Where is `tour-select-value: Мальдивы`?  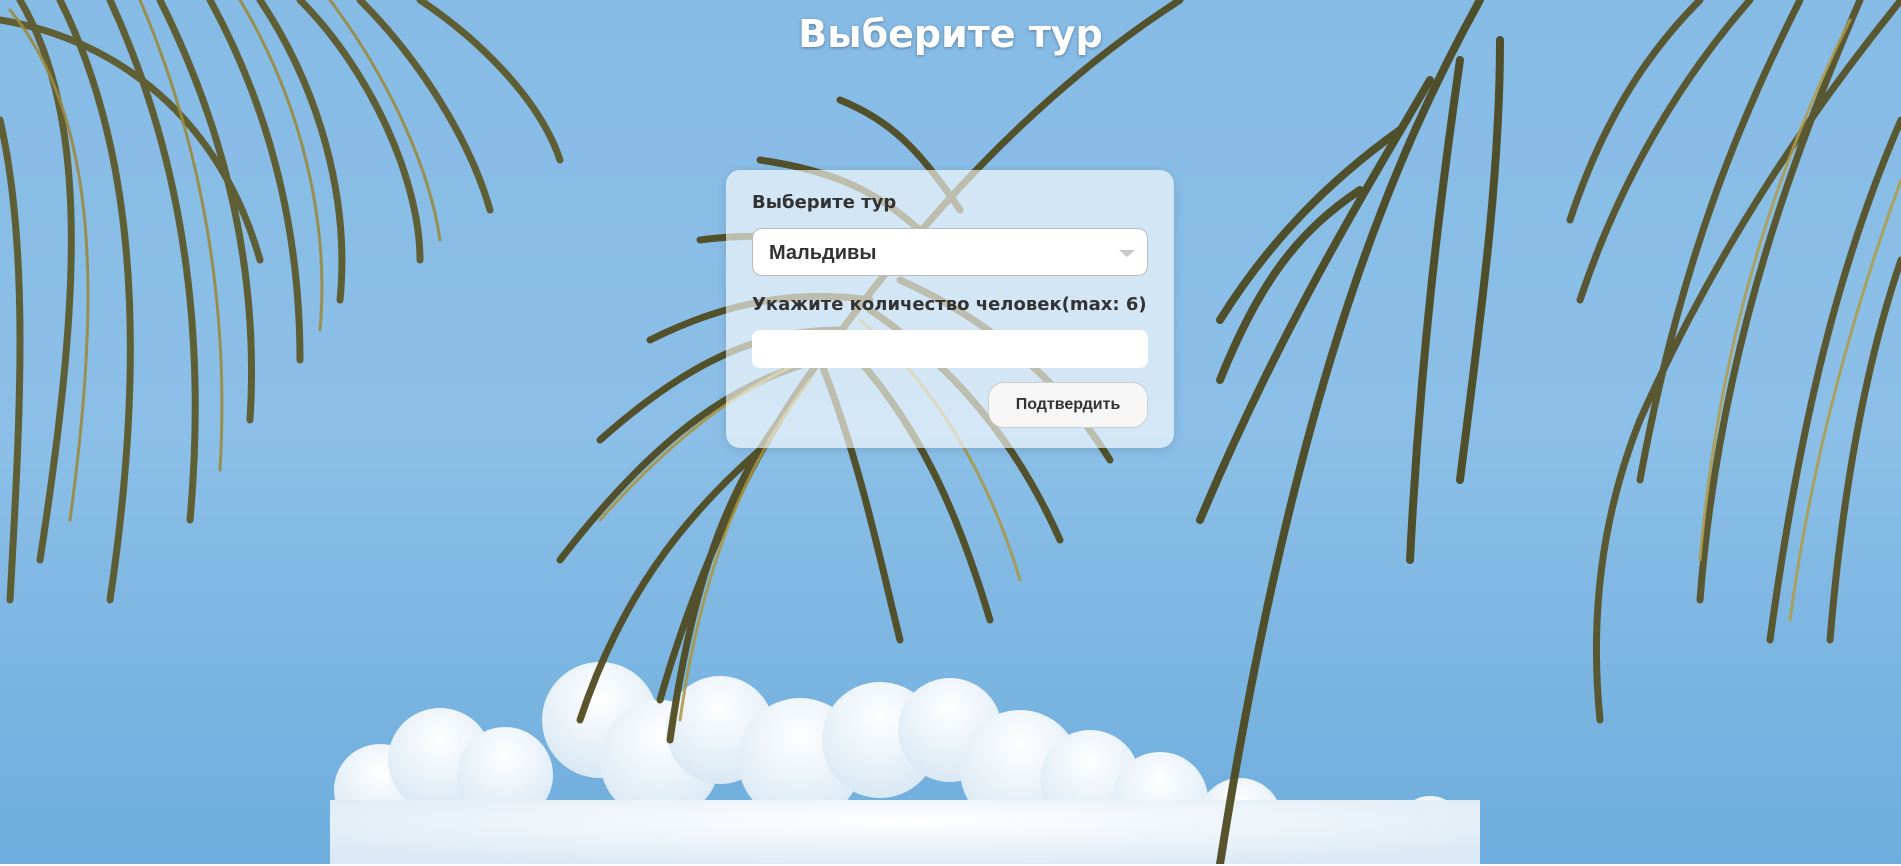 tour-select-value: Мальдивы is located at coordinates (823, 253).